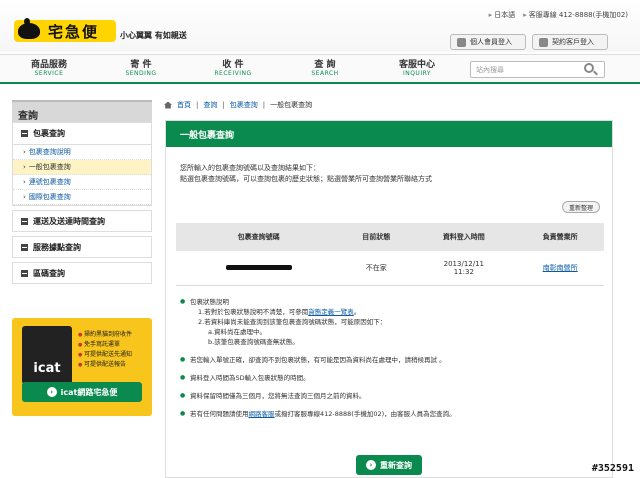  Describe the element at coordinates (49, 133) in the screenshot. I see `sidebar-section-parcel-label: 包裹查詢` at that location.